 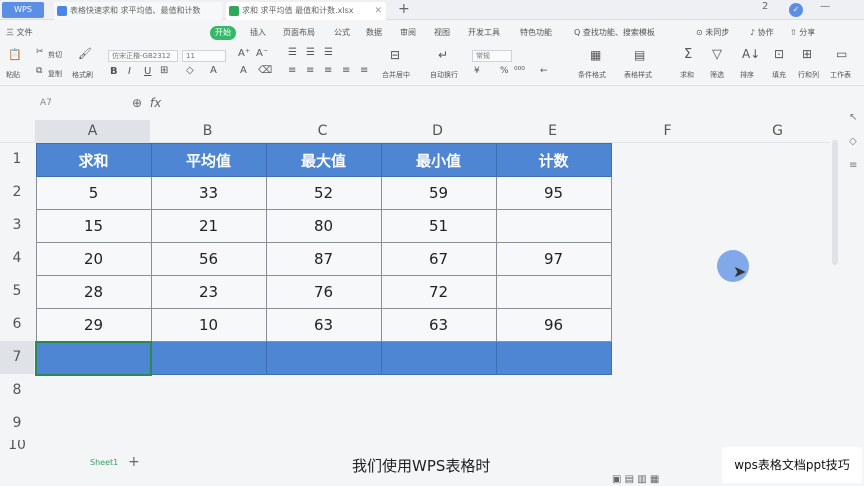 What do you see at coordinates (143, 56) in the screenshot?
I see `font-name-select: 仿宋正楷-GB2312` at bounding box center [143, 56].